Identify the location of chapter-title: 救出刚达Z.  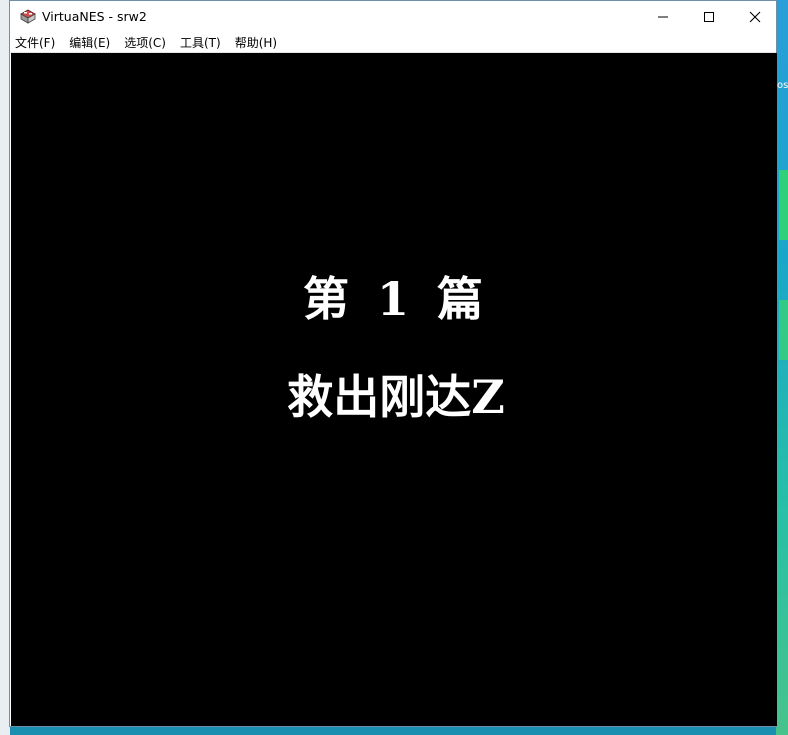
(396, 397).